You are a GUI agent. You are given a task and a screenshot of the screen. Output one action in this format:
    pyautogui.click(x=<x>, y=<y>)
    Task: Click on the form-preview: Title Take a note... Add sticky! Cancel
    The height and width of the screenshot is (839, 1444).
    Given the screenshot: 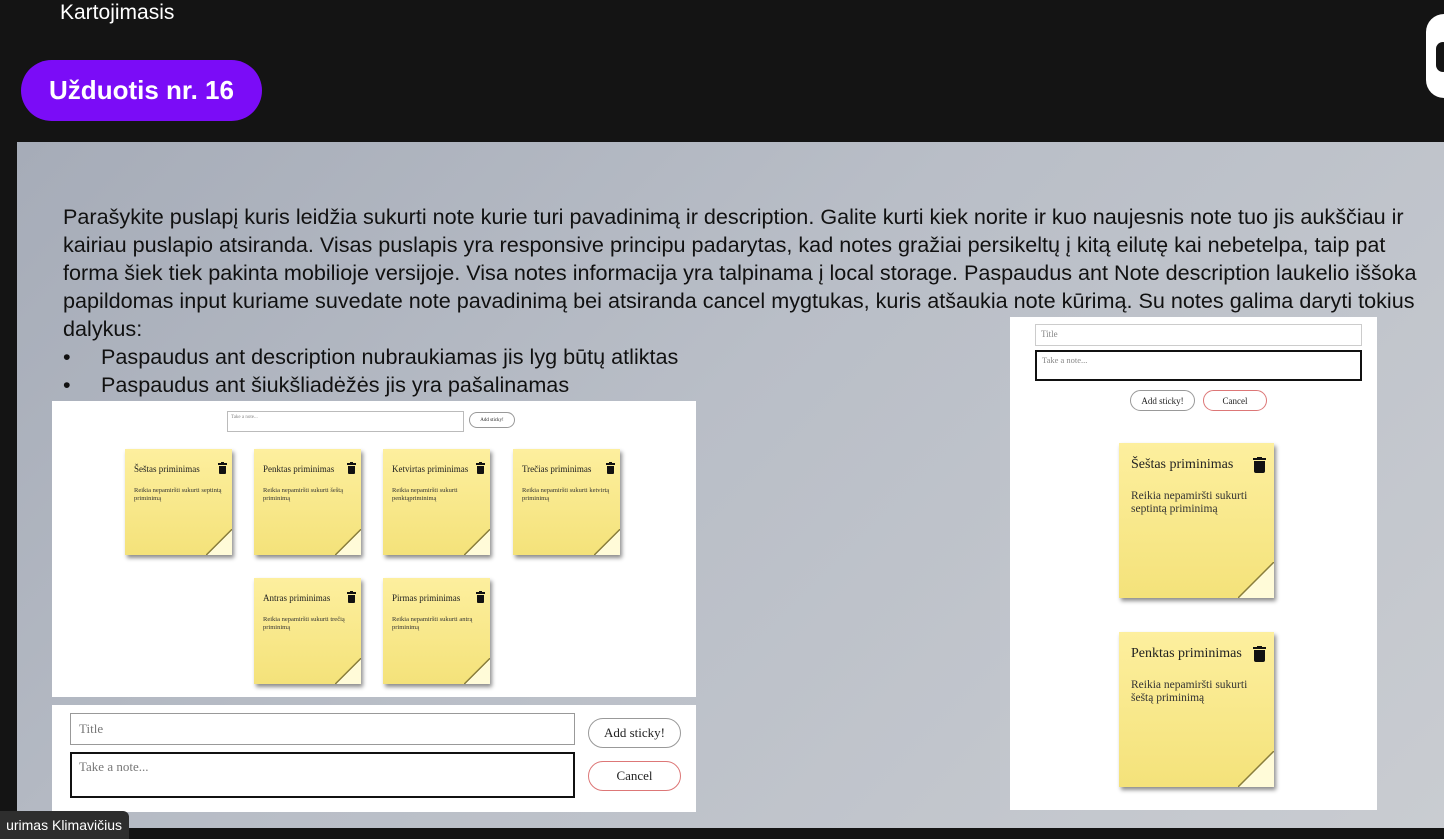 What is the action you would take?
    pyautogui.click(x=374, y=758)
    